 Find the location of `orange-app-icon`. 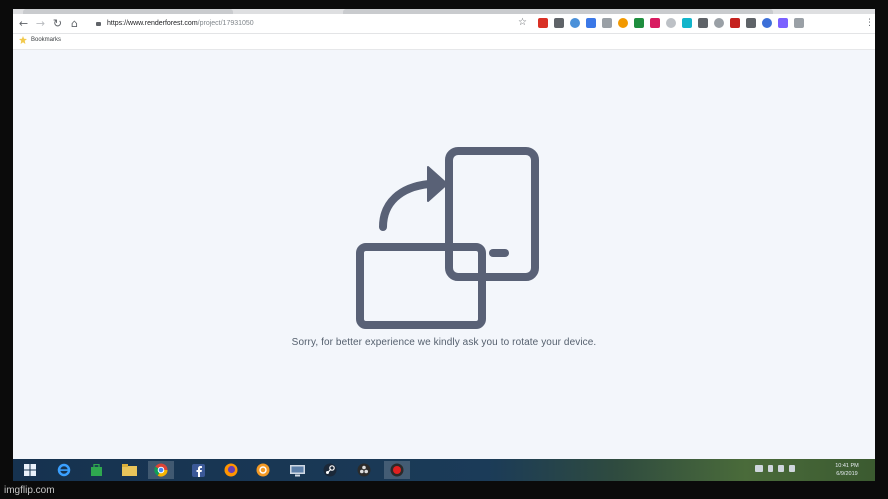

orange-app-icon is located at coordinates (263, 470).